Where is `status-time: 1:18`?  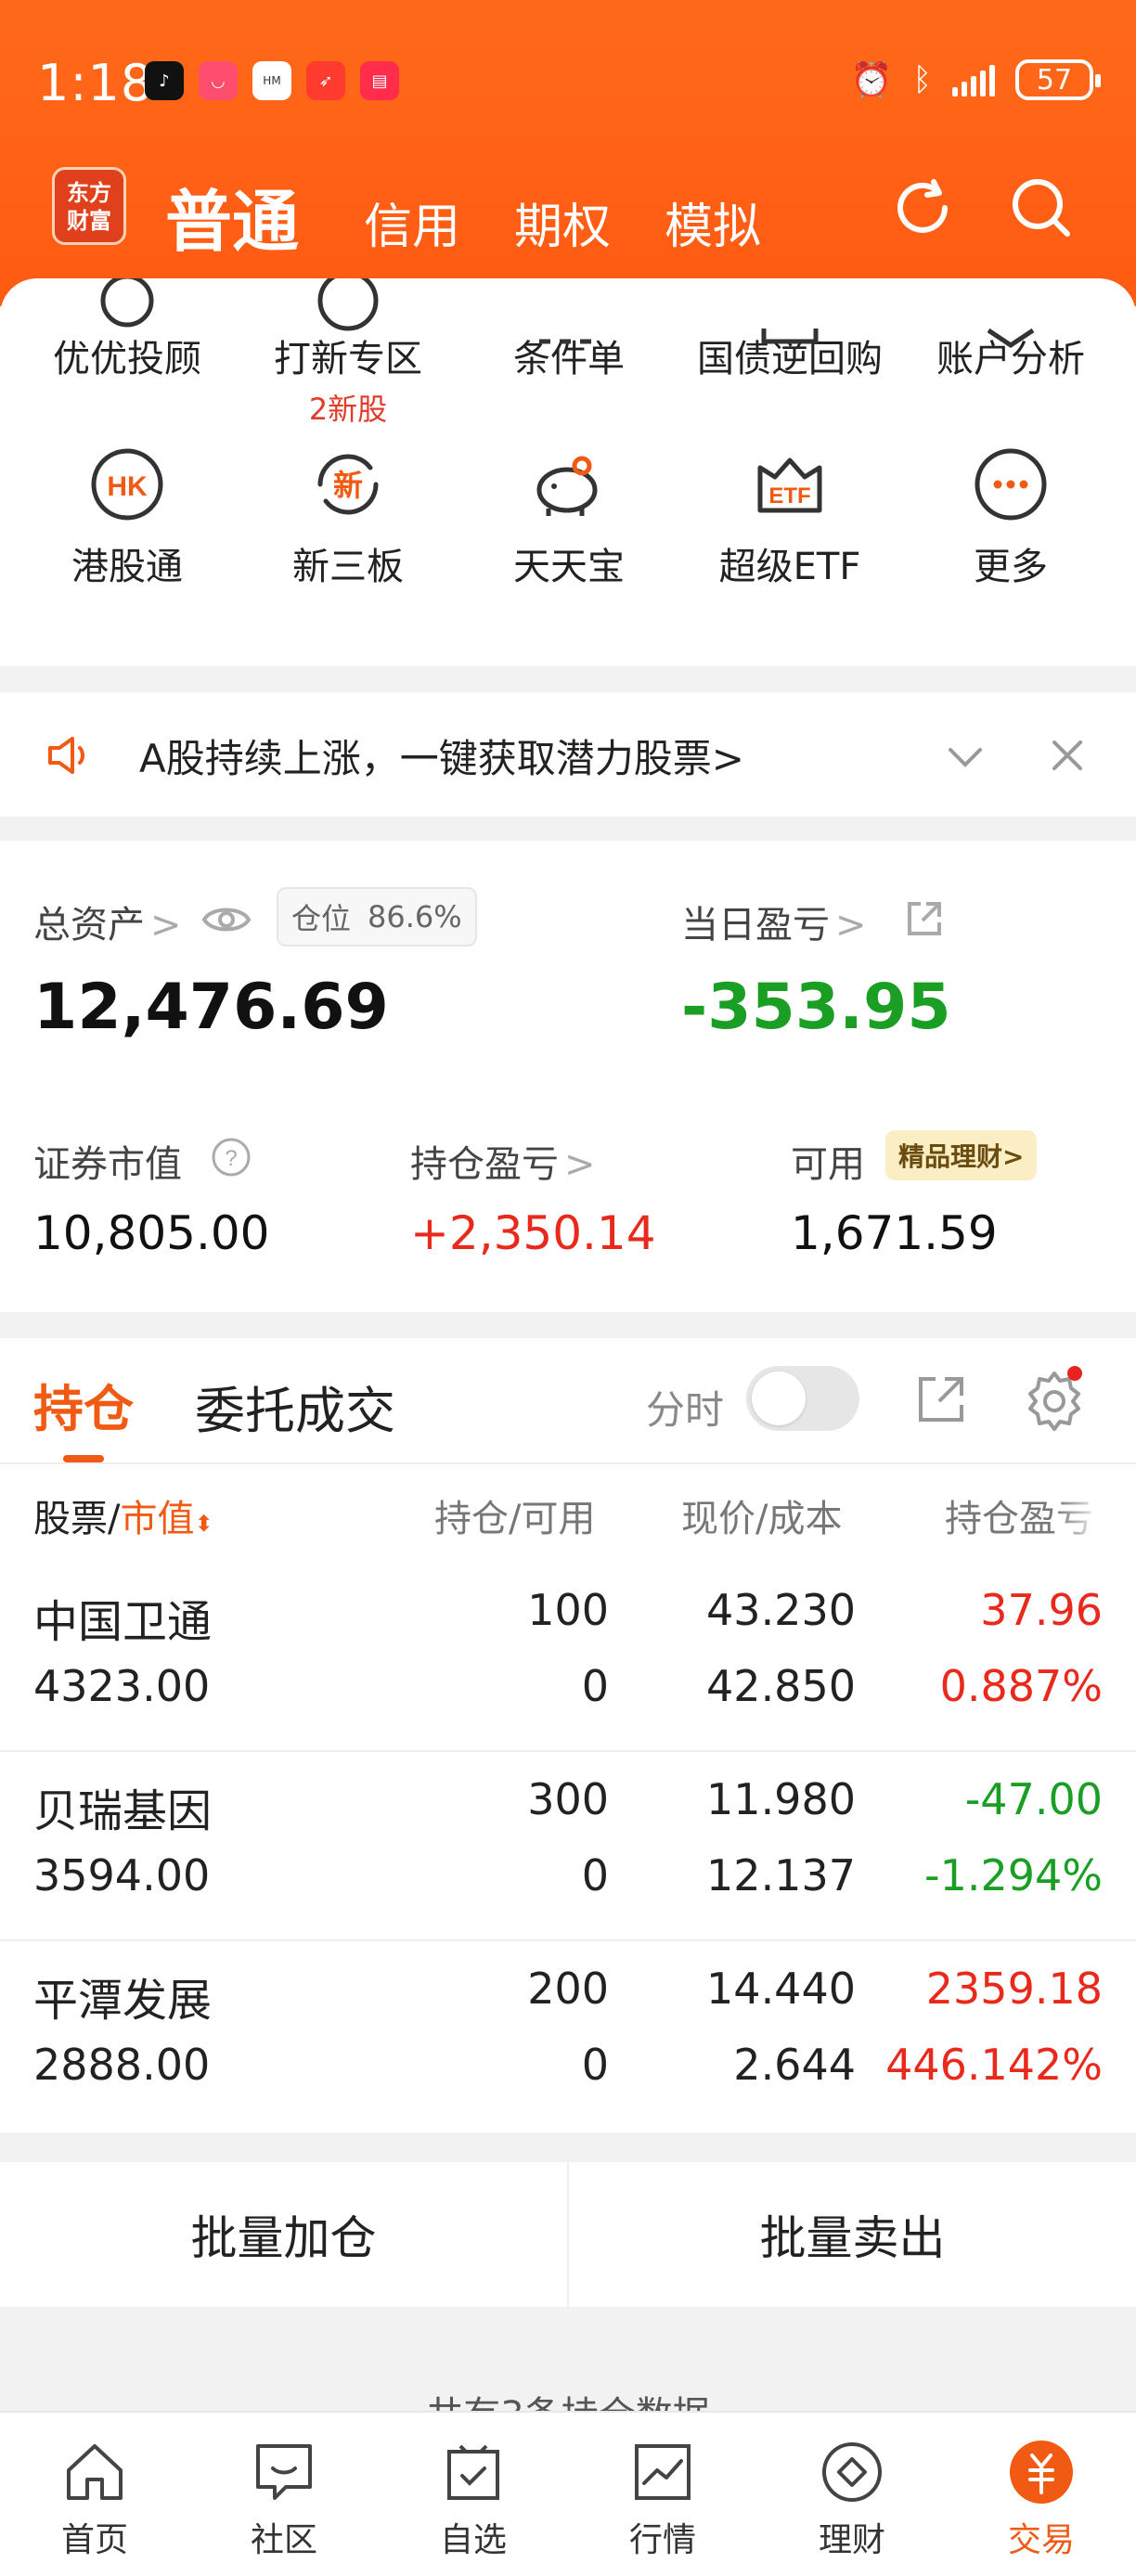 status-time: 1:18 is located at coordinates (95, 83).